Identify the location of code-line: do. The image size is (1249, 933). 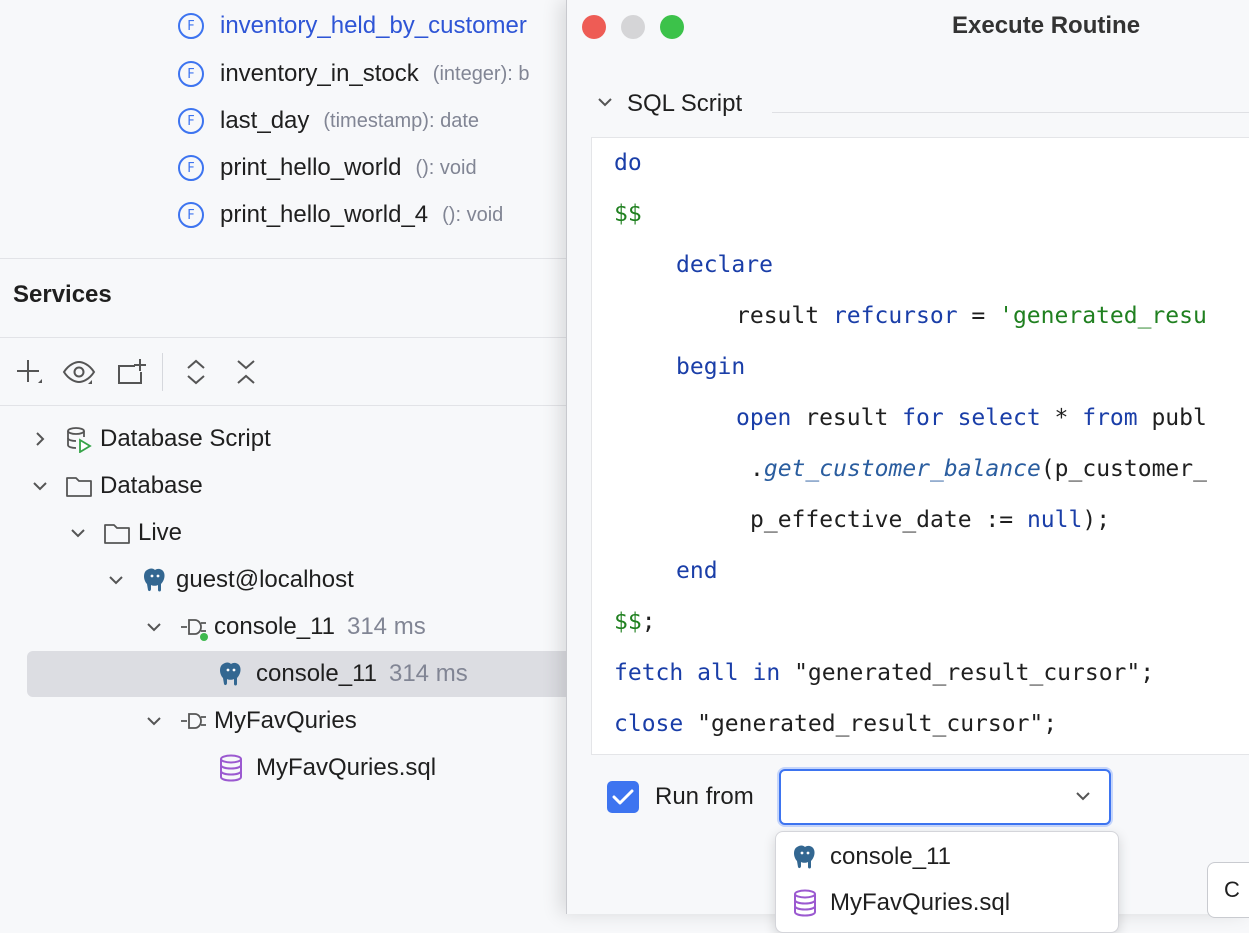
(628, 163).